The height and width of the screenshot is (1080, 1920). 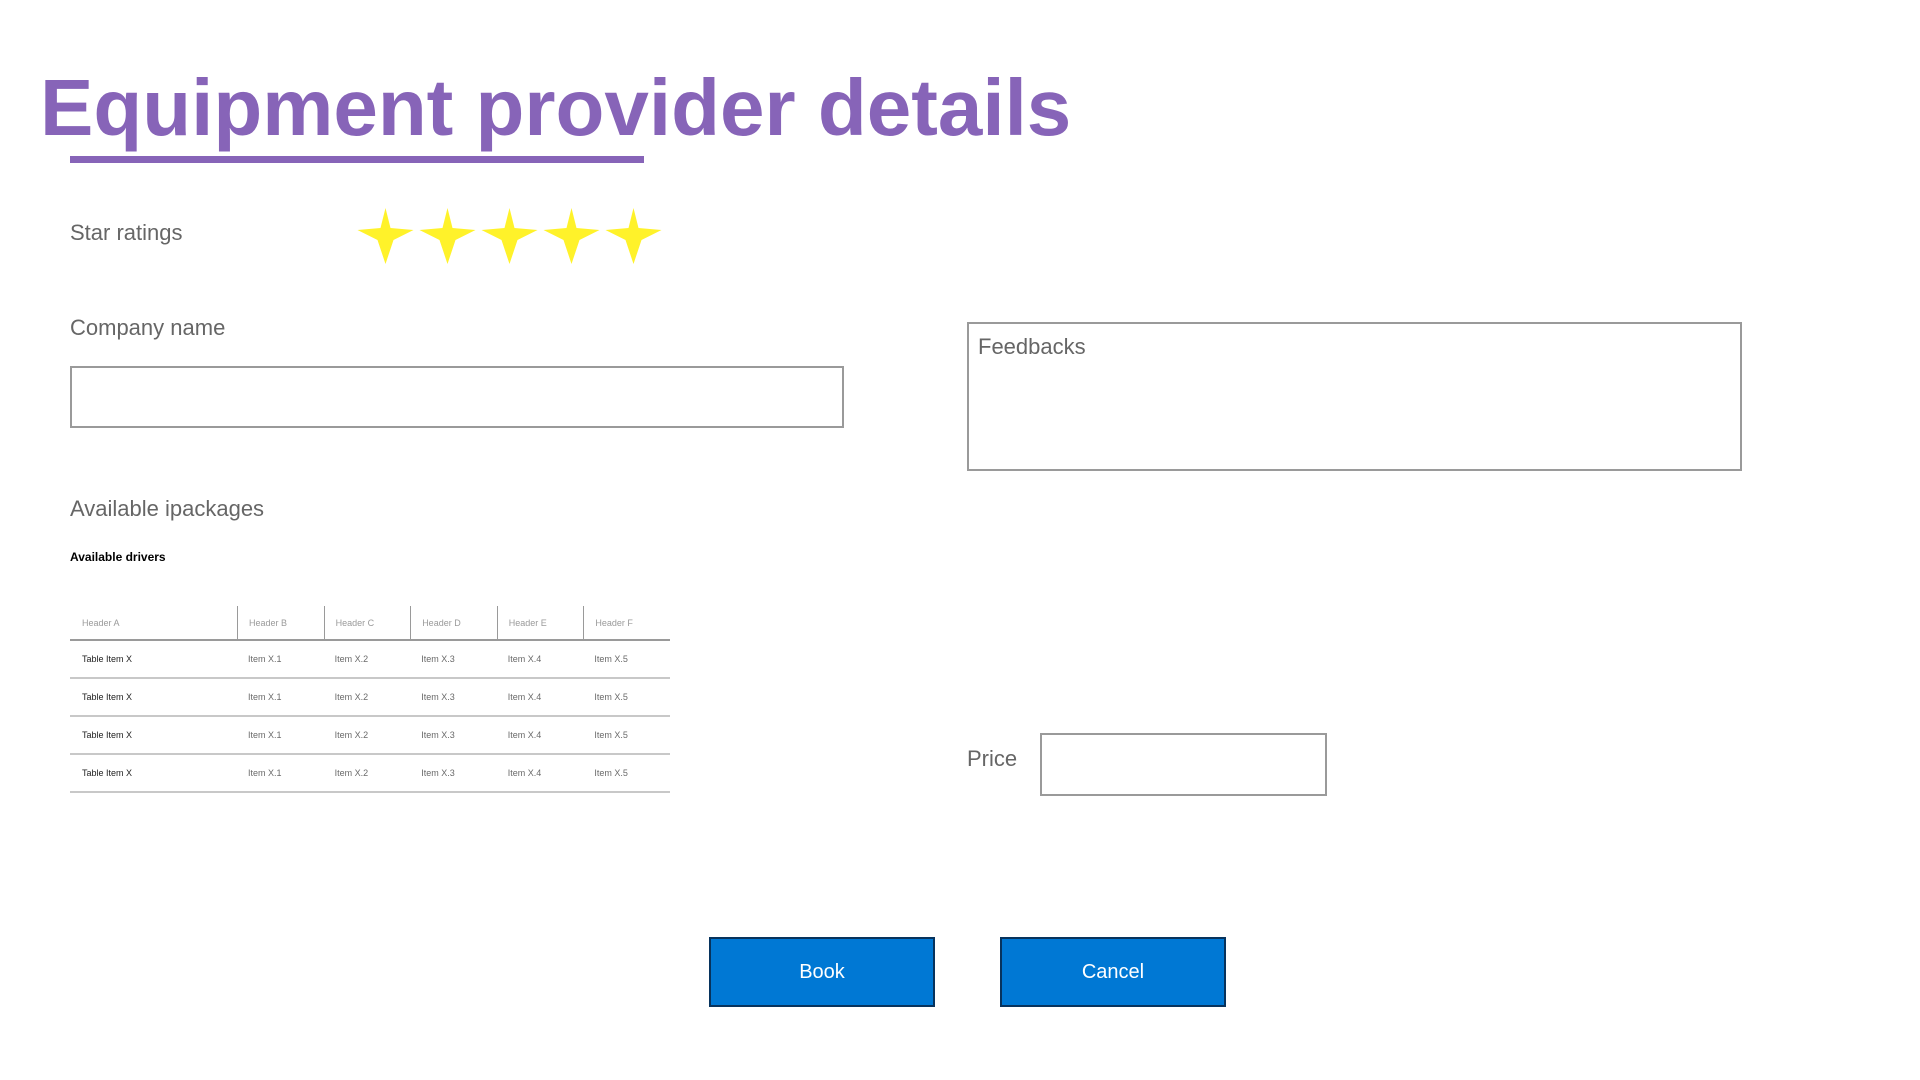 I want to click on star-ratings-label: Star ratings, so click(x=126, y=232).